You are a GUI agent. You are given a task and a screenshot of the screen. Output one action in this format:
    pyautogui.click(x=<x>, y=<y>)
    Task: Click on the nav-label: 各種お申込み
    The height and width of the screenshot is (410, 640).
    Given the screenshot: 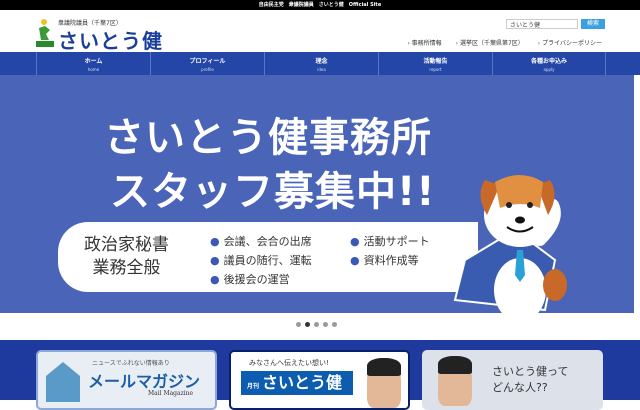 What is the action you would take?
    pyautogui.click(x=548, y=61)
    